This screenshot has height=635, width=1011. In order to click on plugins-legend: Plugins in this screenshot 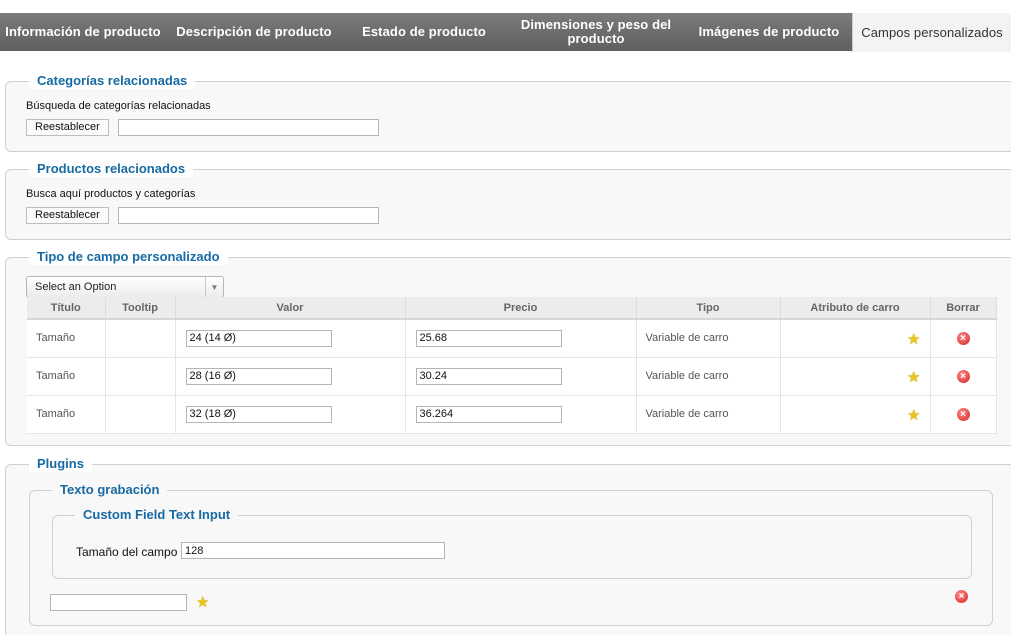, I will do `click(60, 464)`.